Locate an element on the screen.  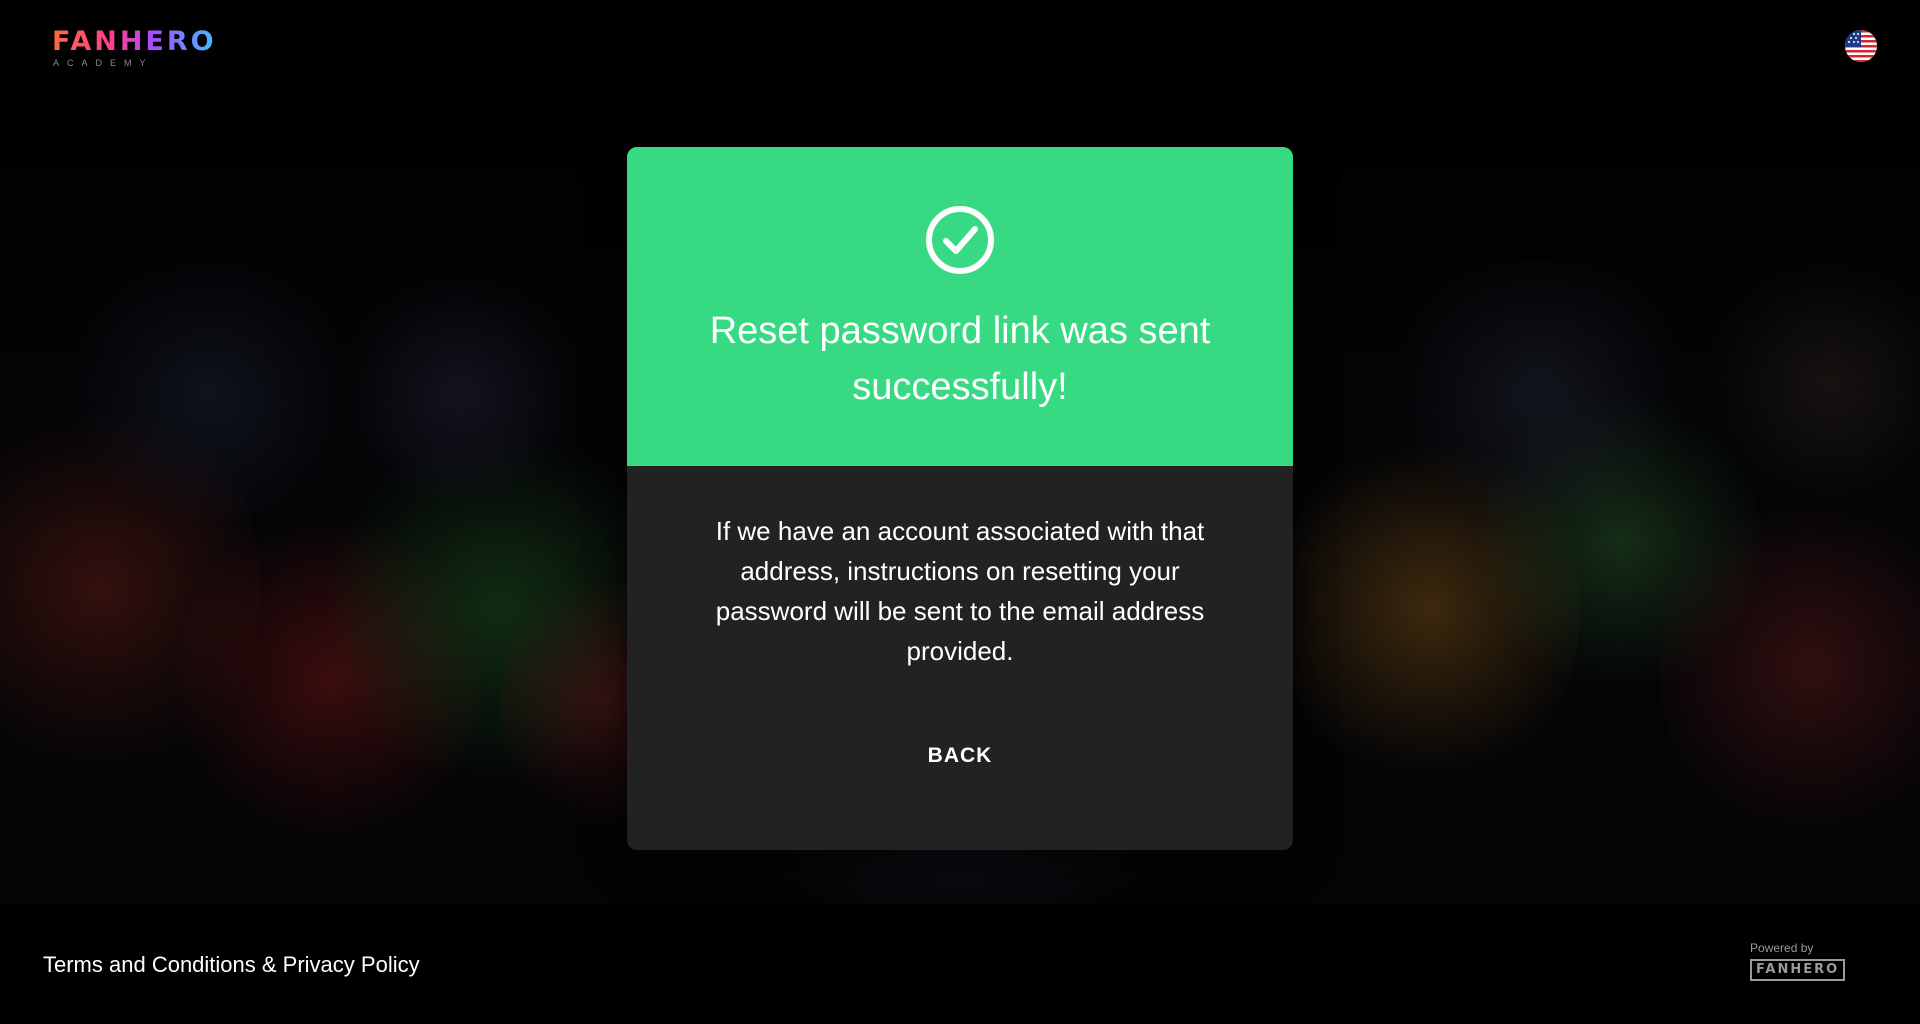
terms-privacy-link: Terms and Conditions & Privacy Policy is located at coordinates (231, 965).